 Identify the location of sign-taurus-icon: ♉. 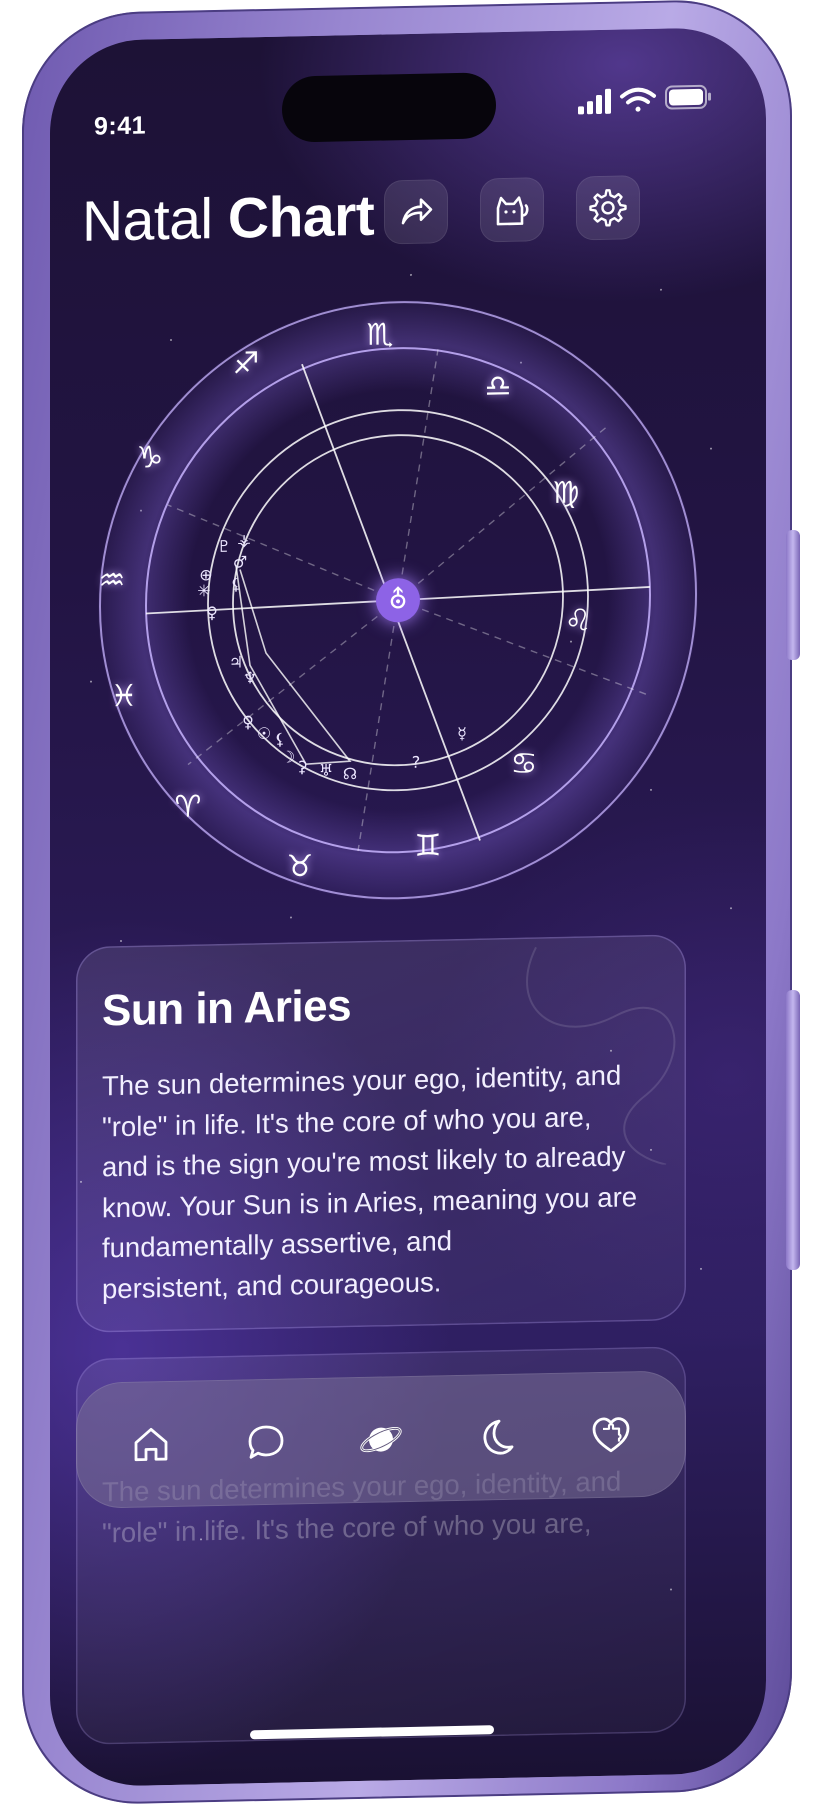
(300, 866).